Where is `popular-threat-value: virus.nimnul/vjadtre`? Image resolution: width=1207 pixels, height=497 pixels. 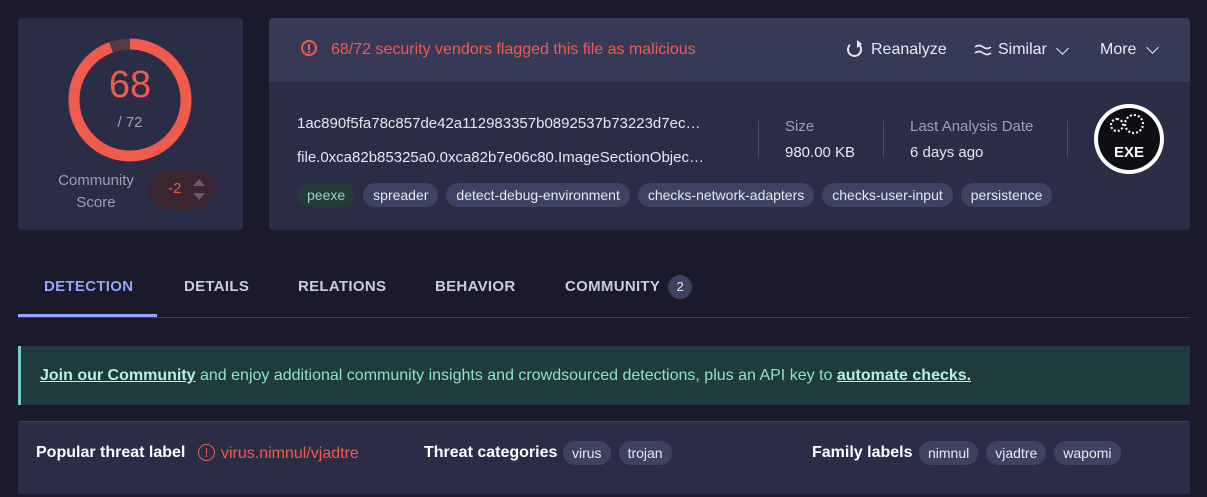 popular-threat-value: virus.nimnul/vjadtre is located at coordinates (290, 454).